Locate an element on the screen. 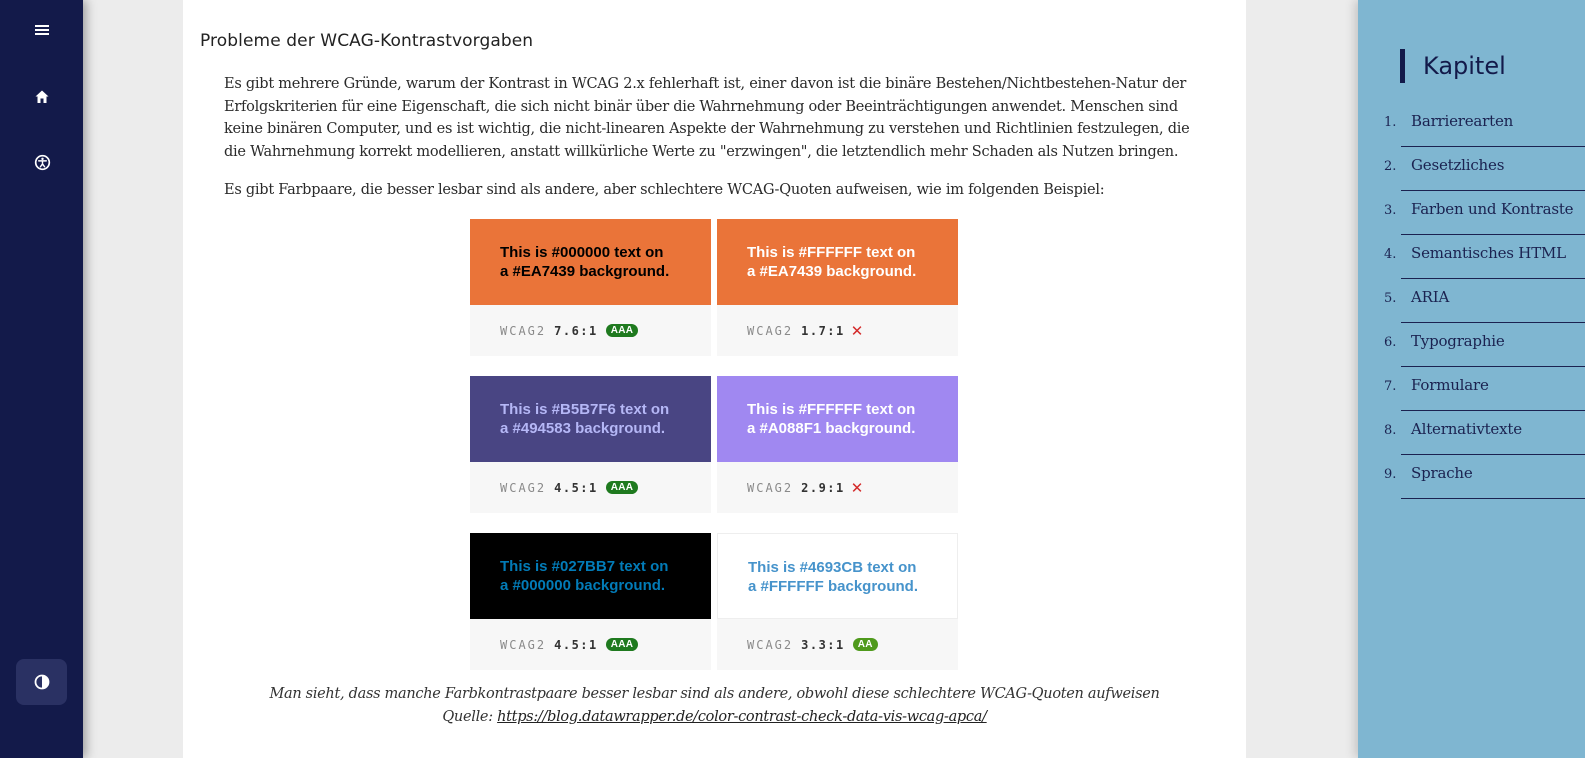 This screenshot has width=1585, height=758. chapter-item: 1. Barrierearten is located at coordinates (1471, 125).